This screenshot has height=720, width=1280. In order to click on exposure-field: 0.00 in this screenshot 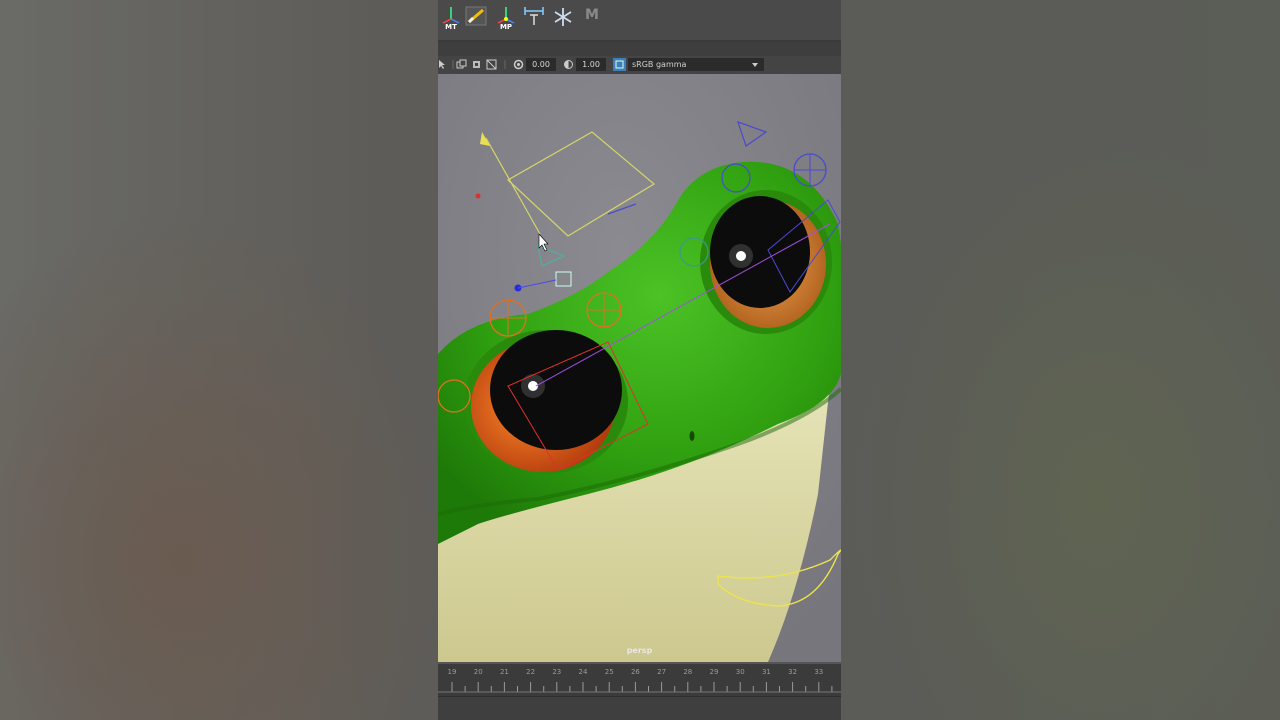, I will do `click(541, 64)`.